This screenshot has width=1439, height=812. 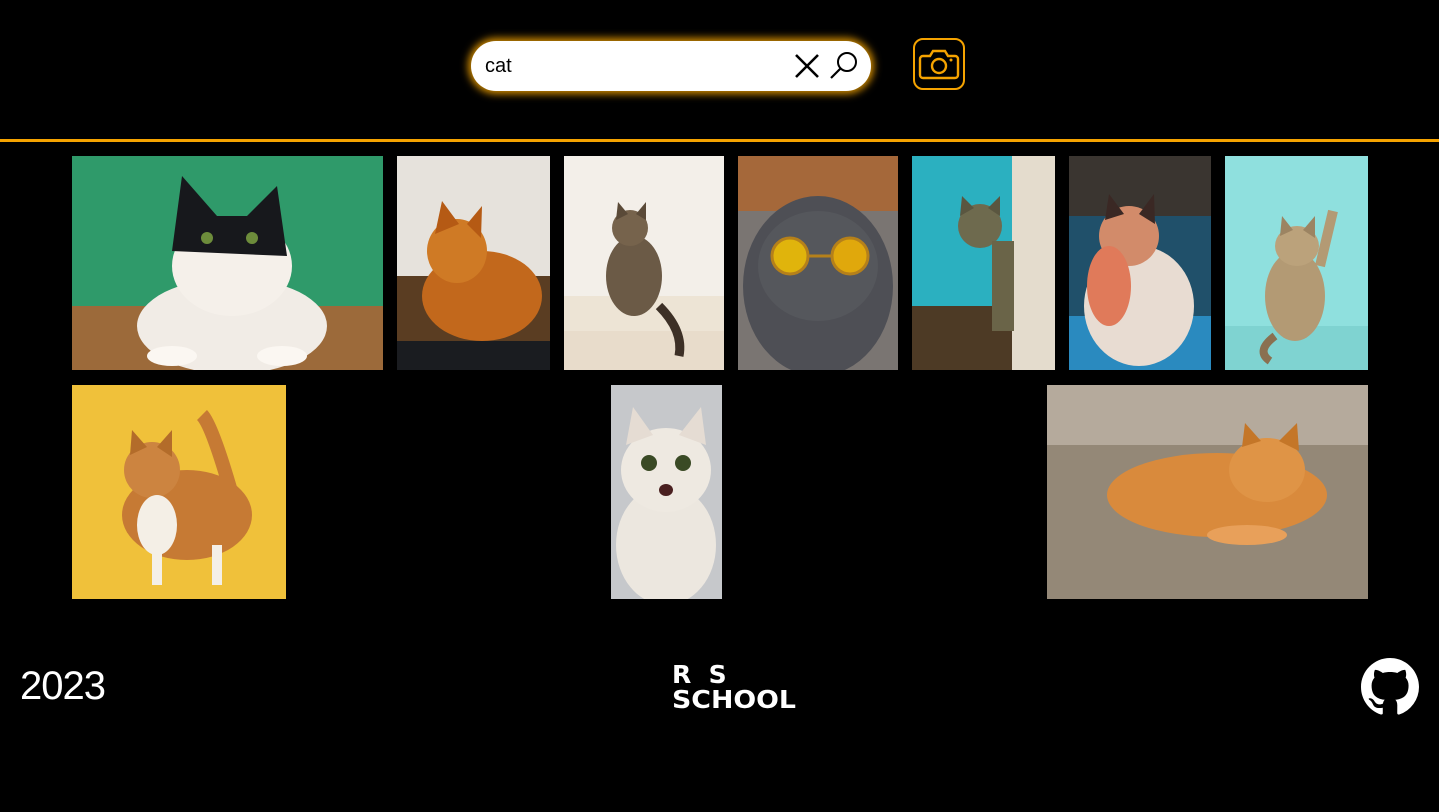 I want to click on close-icon, so click(x=807, y=66).